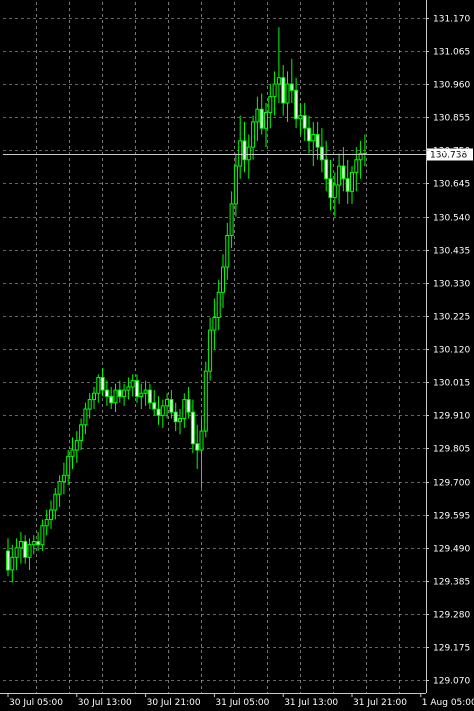 This screenshot has height=711, width=474. What do you see at coordinates (451, 384) in the screenshot?
I see `y-tick-label: 130.015` at bounding box center [451, 384].